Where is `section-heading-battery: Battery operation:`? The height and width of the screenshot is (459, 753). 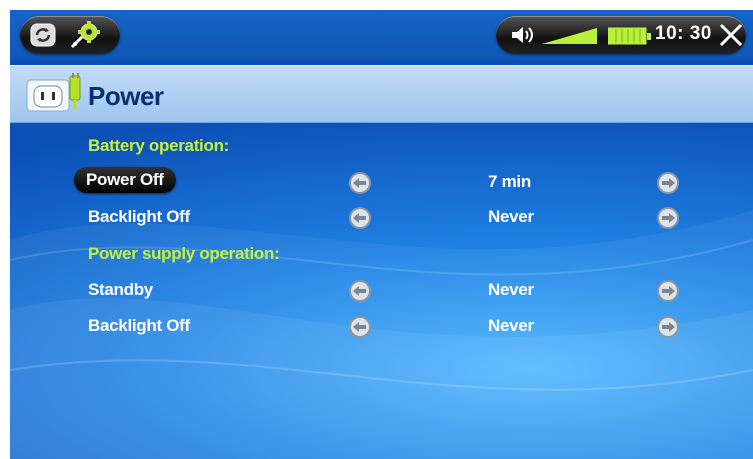
section-heading-battery: Battery operation: is located at coordinates (159, 145).